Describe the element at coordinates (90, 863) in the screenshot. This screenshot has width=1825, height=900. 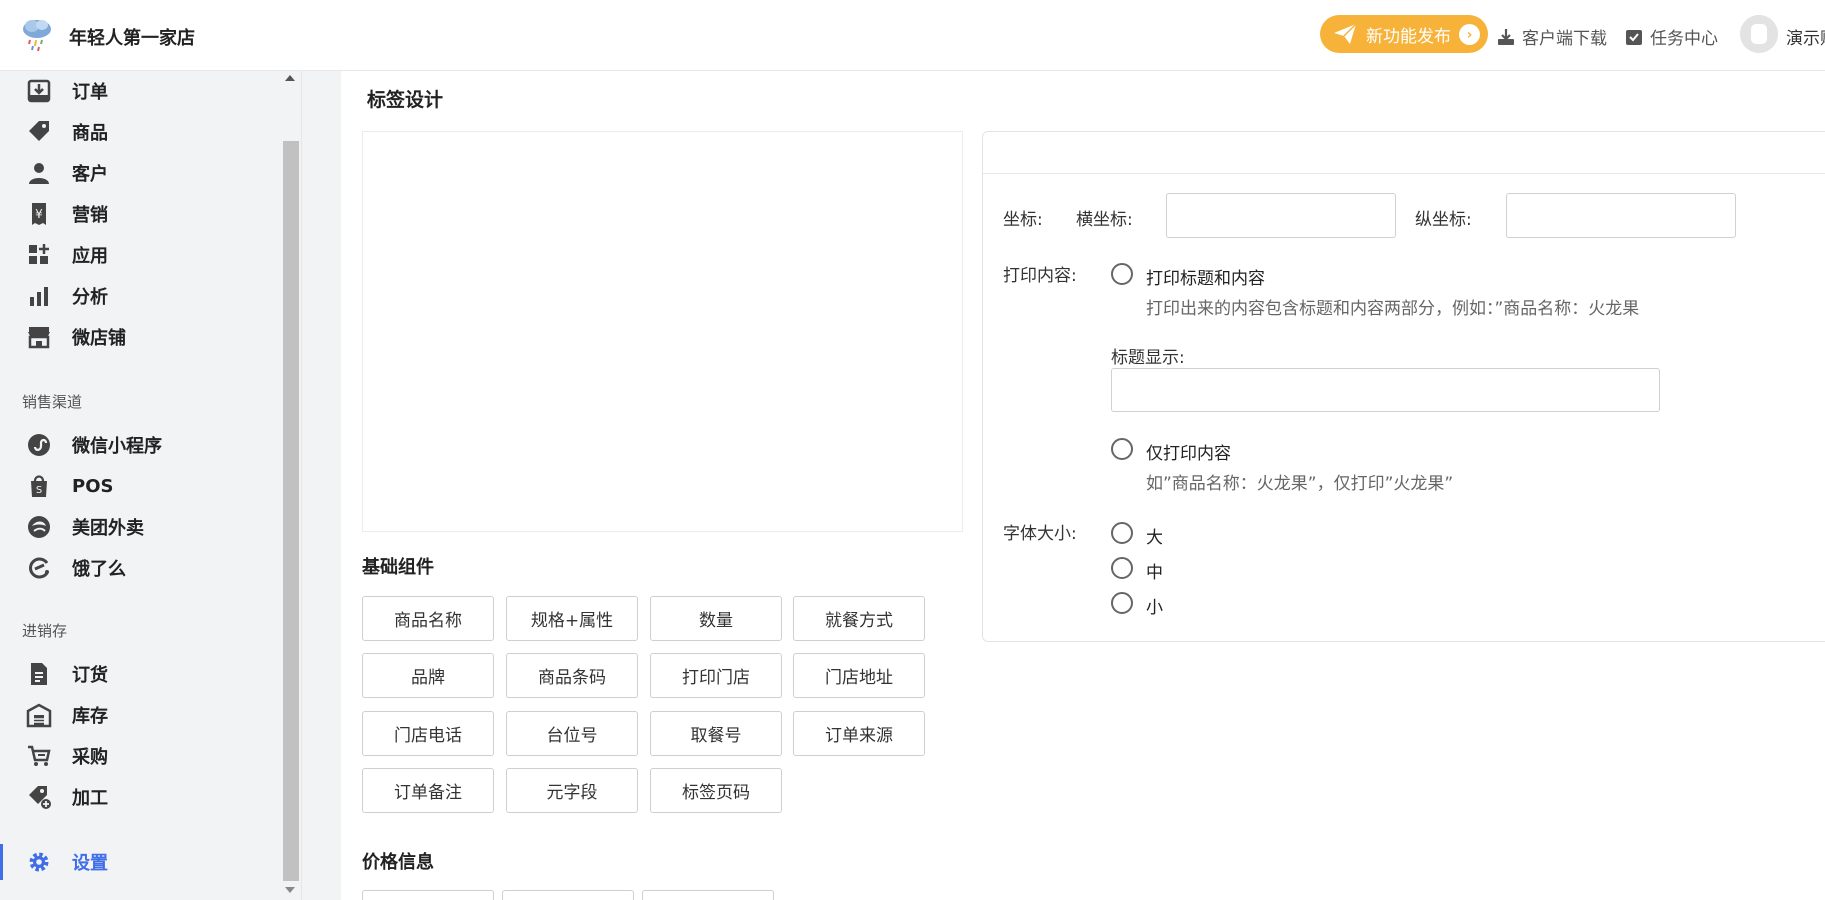
I see `sidebar-item-label: 设置` at that location.